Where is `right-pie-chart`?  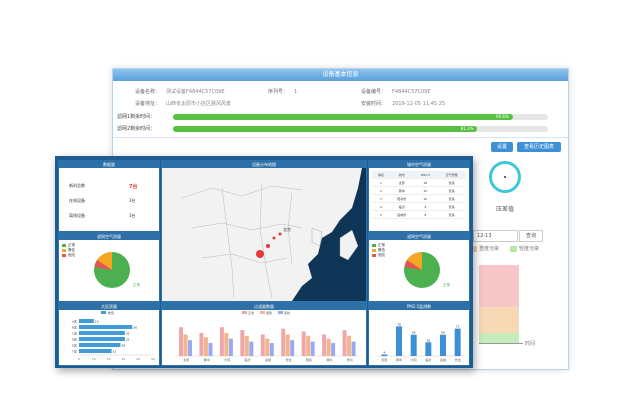
right-pie-chart is located at coordinates (422, 269).